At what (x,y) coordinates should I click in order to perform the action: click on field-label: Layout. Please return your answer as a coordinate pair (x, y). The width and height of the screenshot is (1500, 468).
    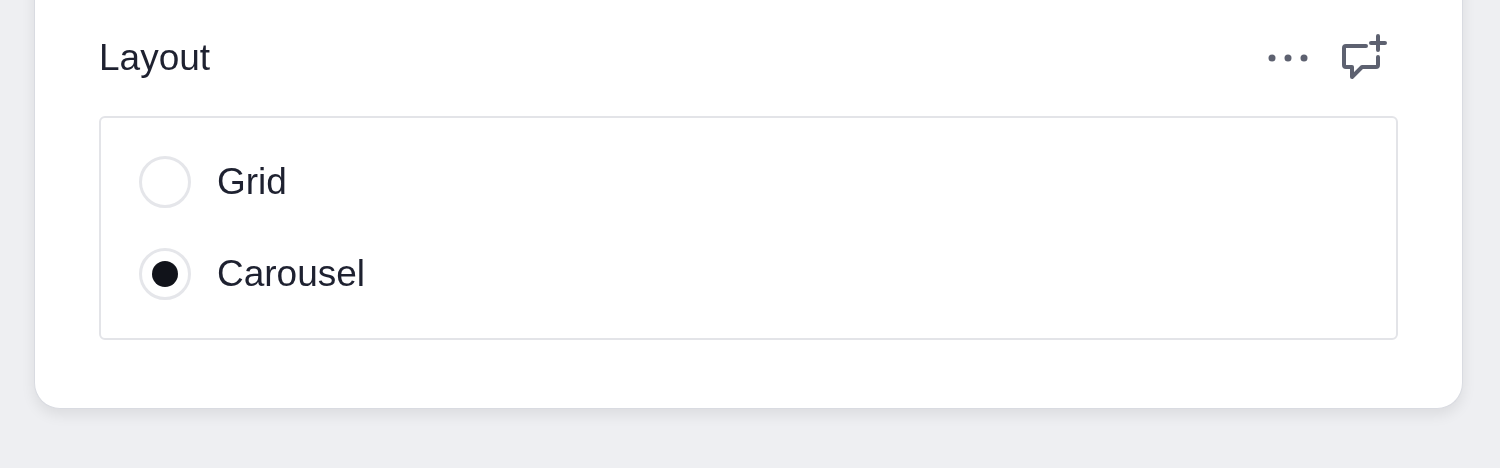
    Looking at the image, I should click on (155, 58).